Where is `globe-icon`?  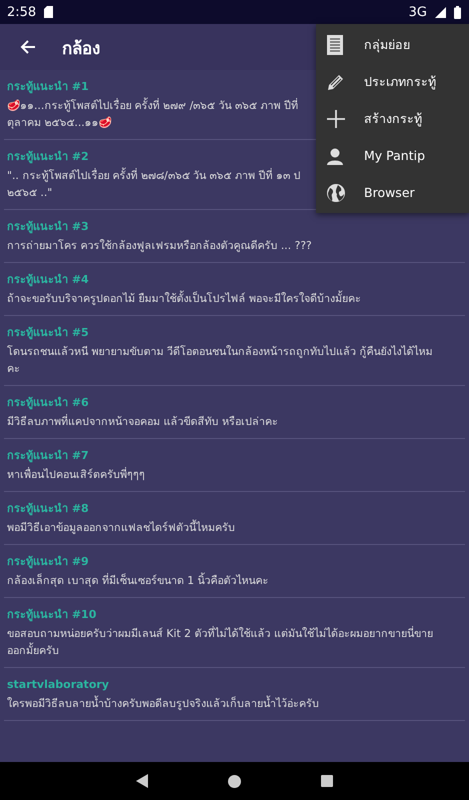 globe-icon is located at coordinates (336, 192).